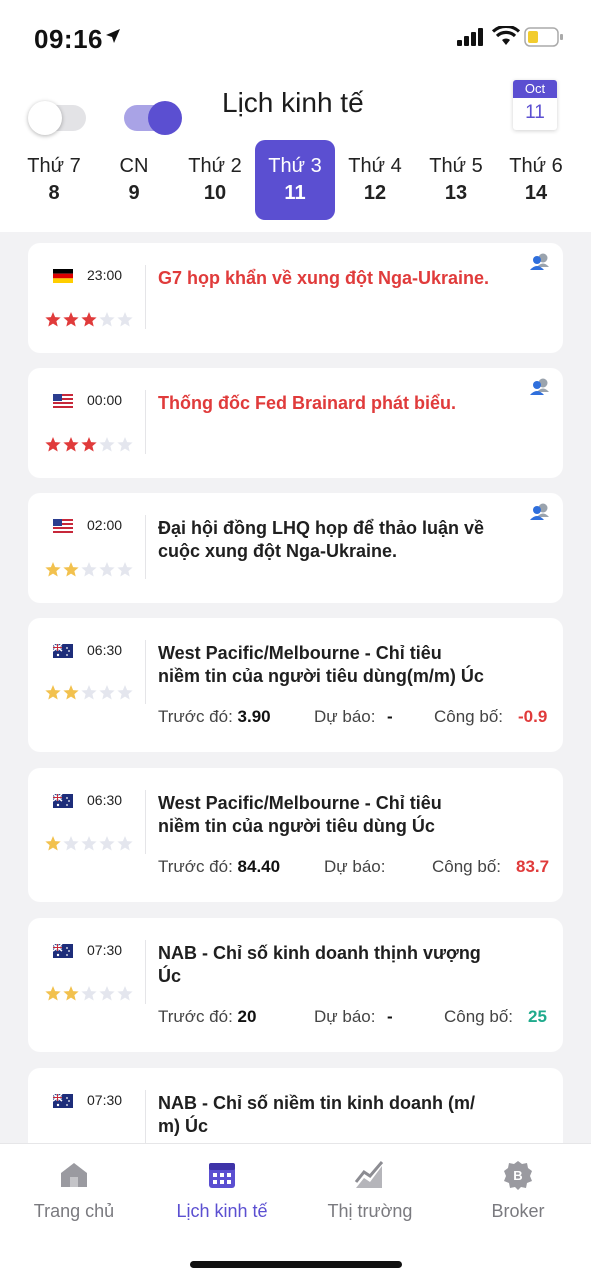  Describe the element at coordinates (63, 276) in the screenshot. I see `germany-flag-icon` at that location.